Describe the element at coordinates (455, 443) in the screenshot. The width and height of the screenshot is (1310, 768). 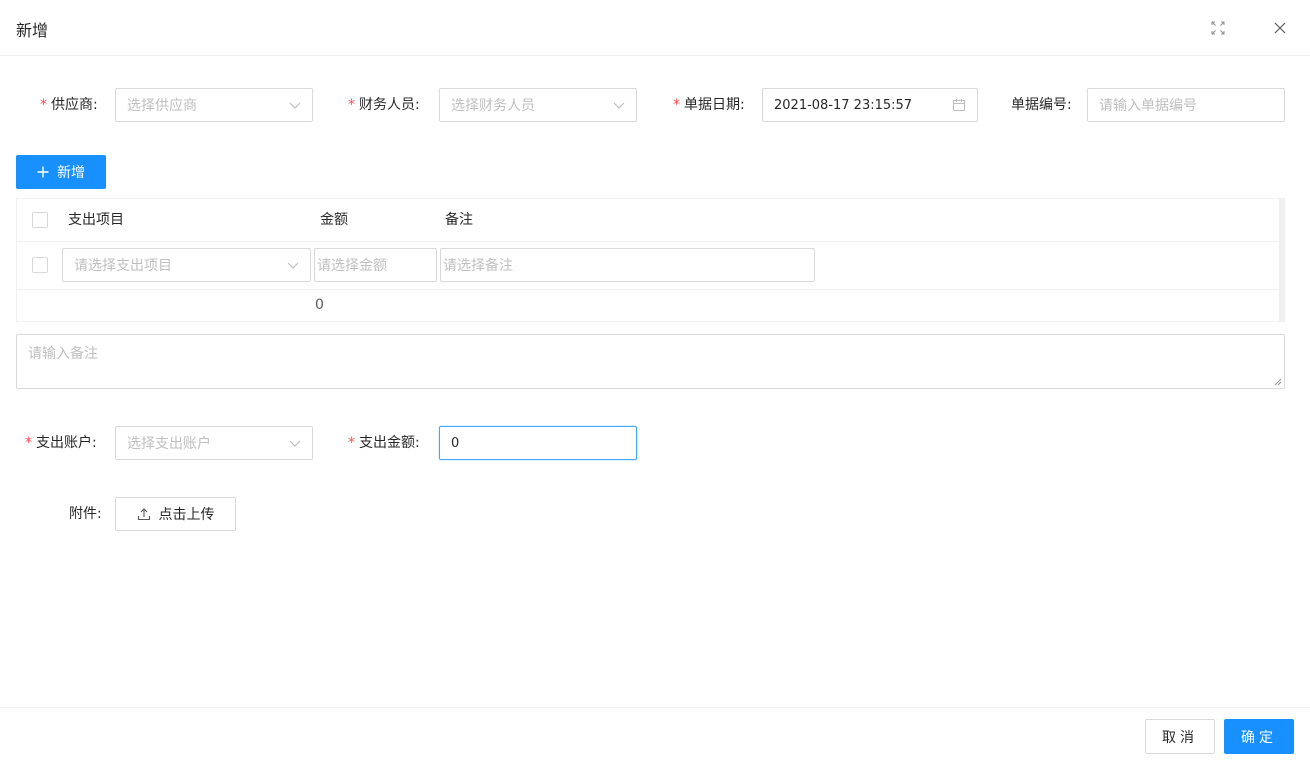
I see `expense-amount-value: 0` at that location.